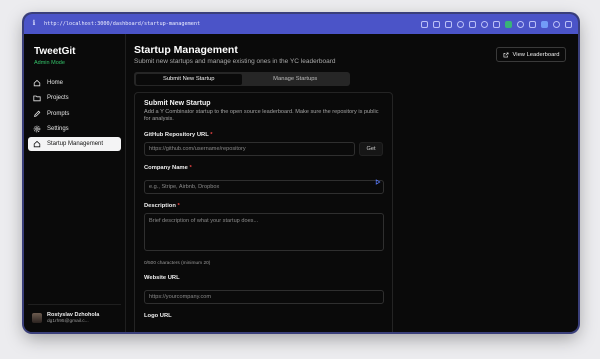 The height and width of the screenshot is (359, 600). Describe the element at coordinates (448, 24) in the screenshot. I see `save-icon` at that location.